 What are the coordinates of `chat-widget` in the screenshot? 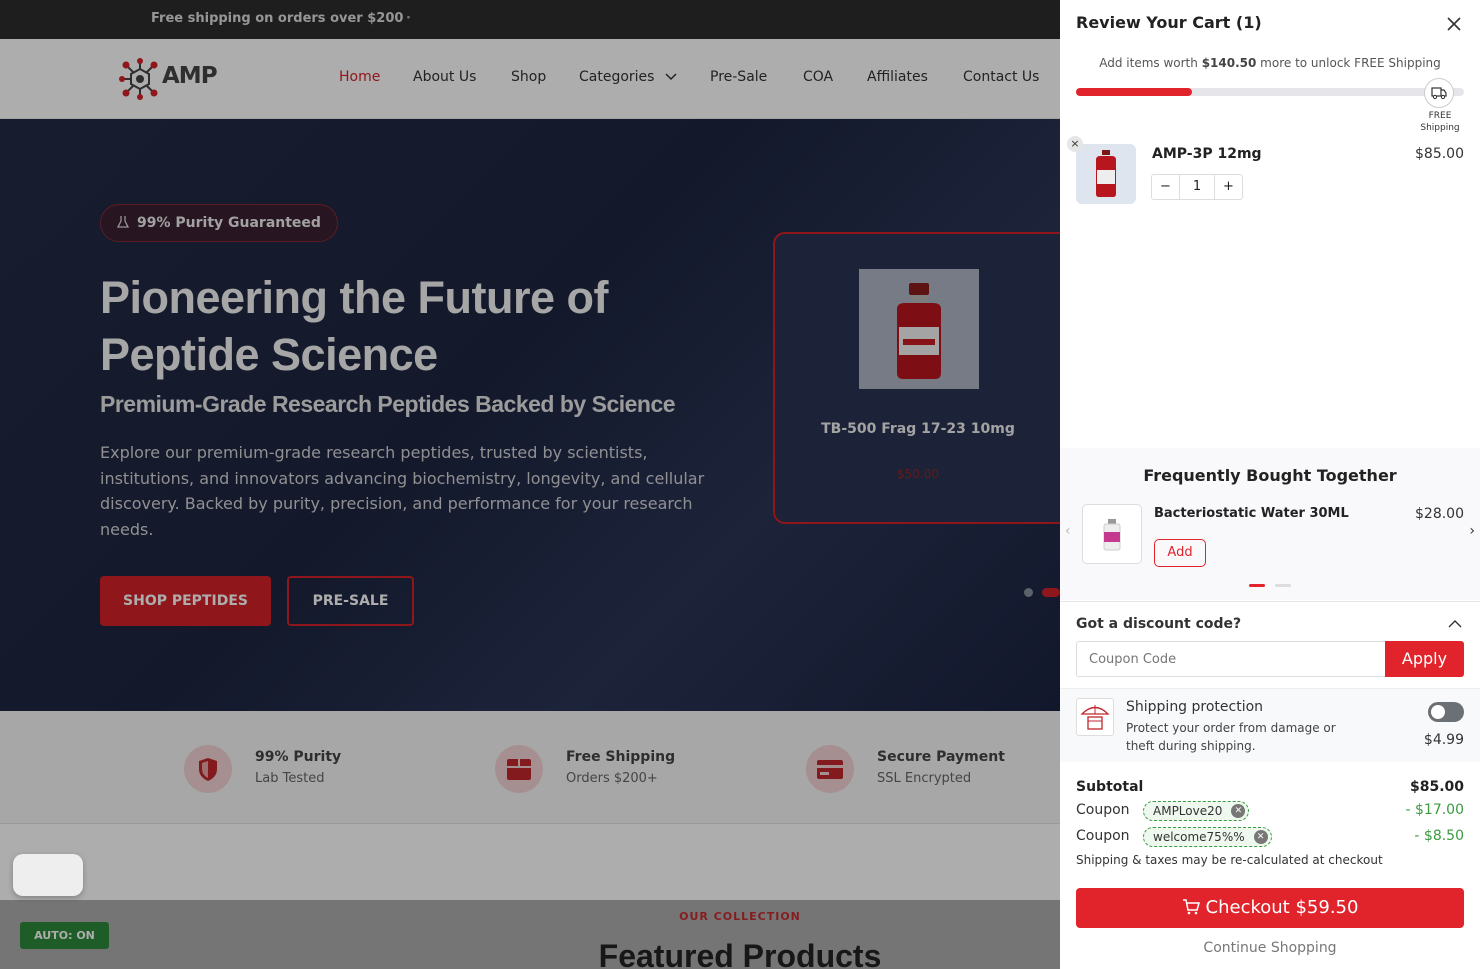 It's located at (48, 875).